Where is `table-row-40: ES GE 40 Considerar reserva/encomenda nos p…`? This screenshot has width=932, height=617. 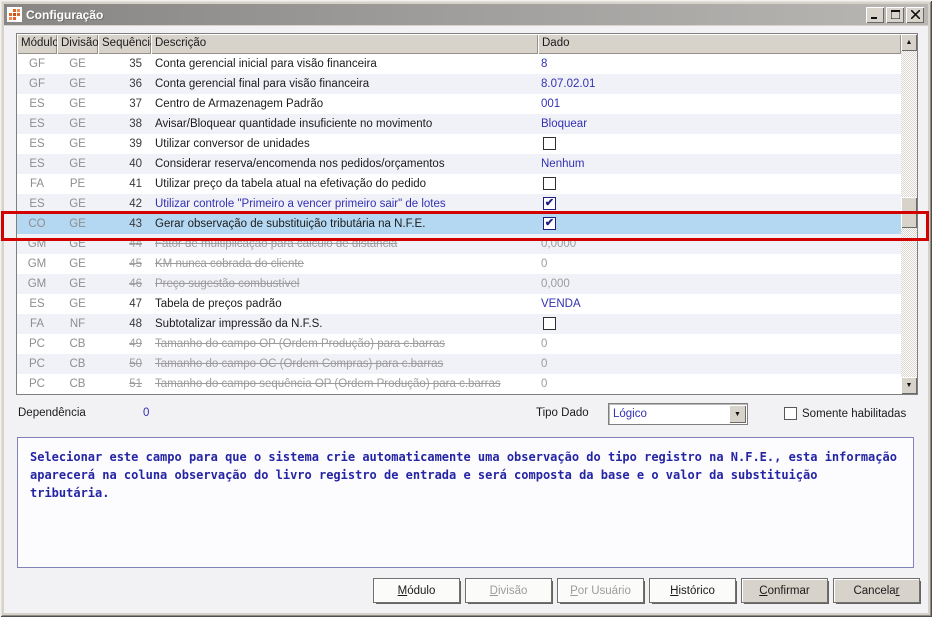 table-row-40: ES GE 40 Considerar reserva/encomenda nos p… is located at coordinates (459, 164).